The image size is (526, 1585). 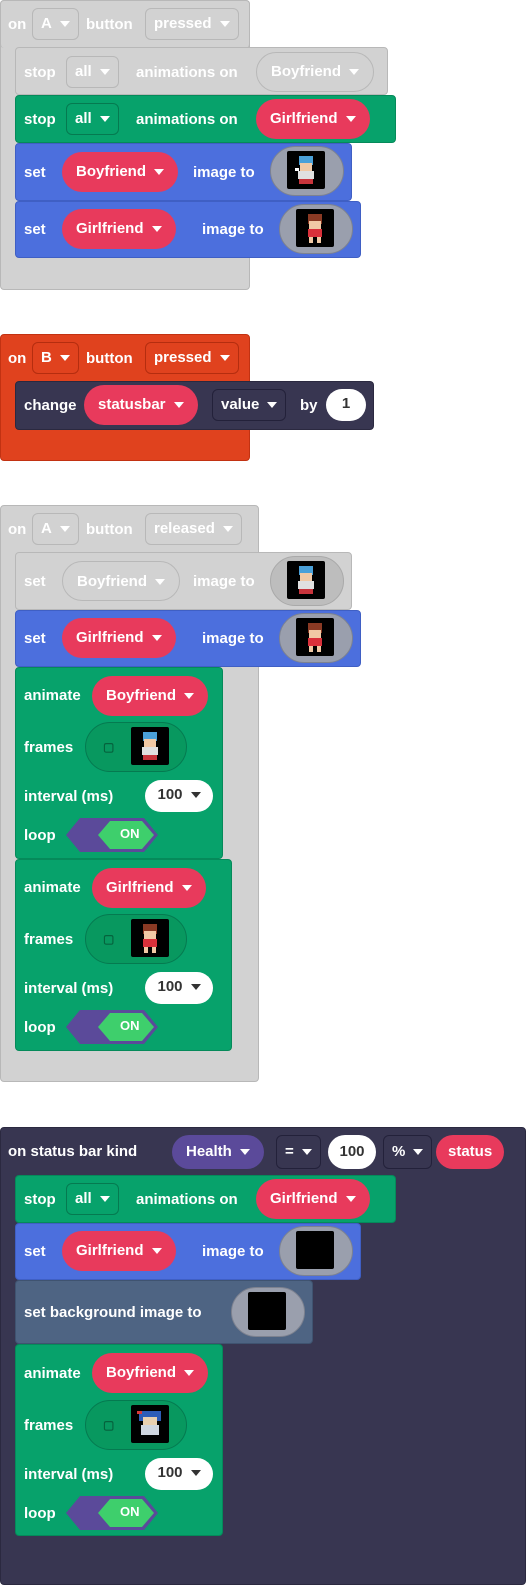 I want to click on key-dropdown: B, so click(x=55, y=358).